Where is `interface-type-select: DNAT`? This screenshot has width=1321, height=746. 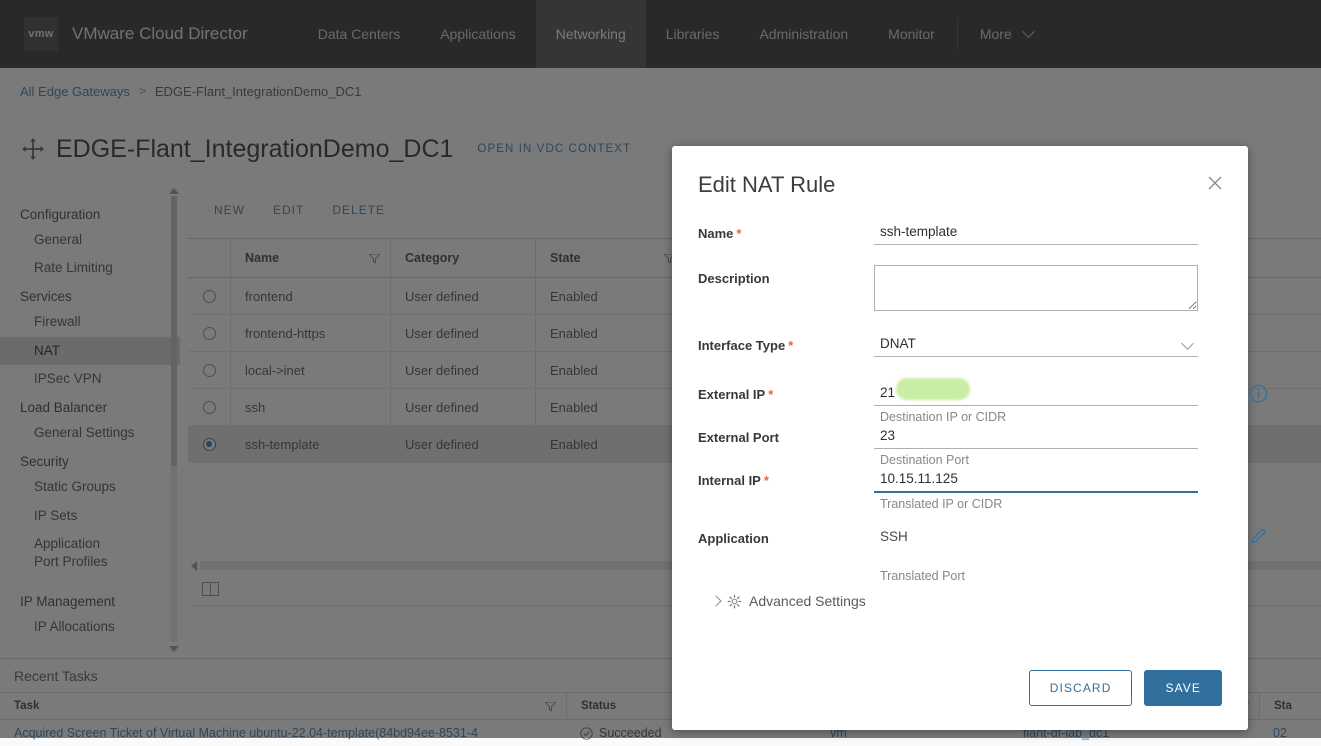
interface-type-select: DNAT is located at coordinates (1036, 344).